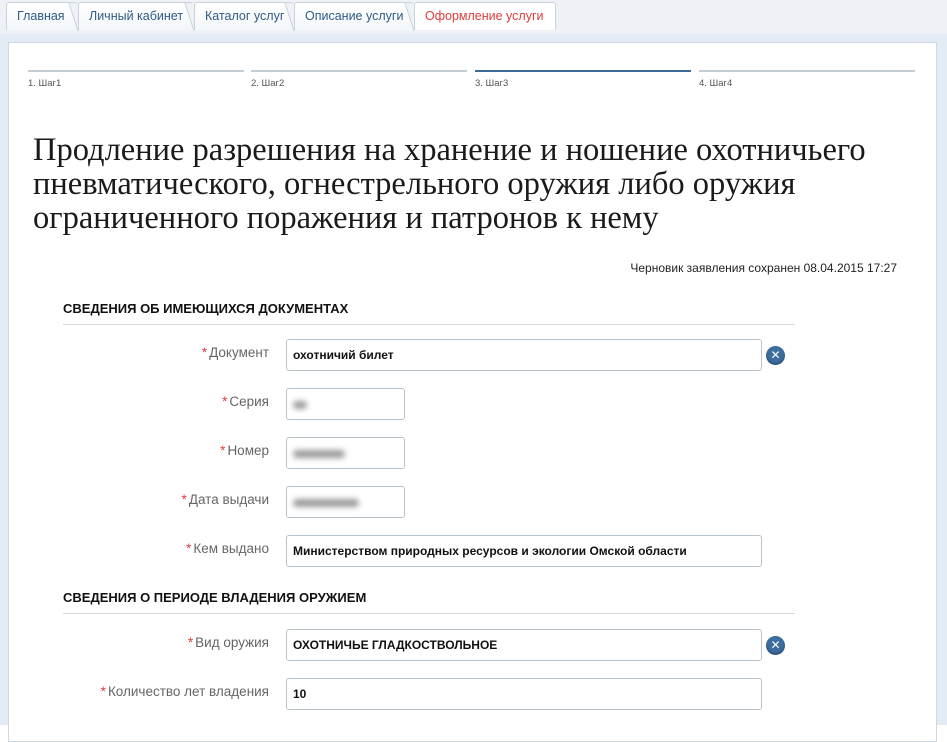 The image size is (947, 742). What do you see at coordinates (345, 404) in the screenshot?
I see `series-field` at bounding box center [345, 404].